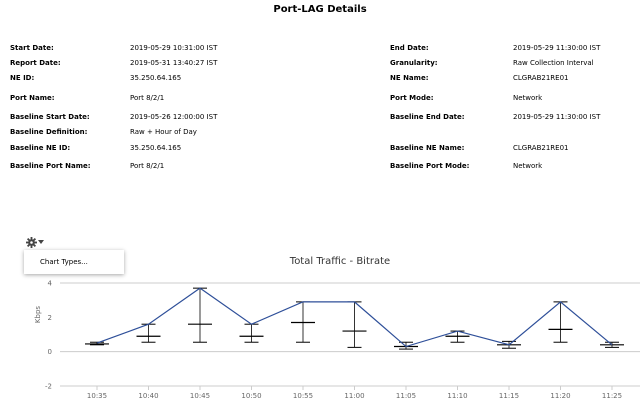  Describe the element at coordinates (147, 166) in the screenshot. I see `baseline-port-name-value: Port 8/2/1` at that location.